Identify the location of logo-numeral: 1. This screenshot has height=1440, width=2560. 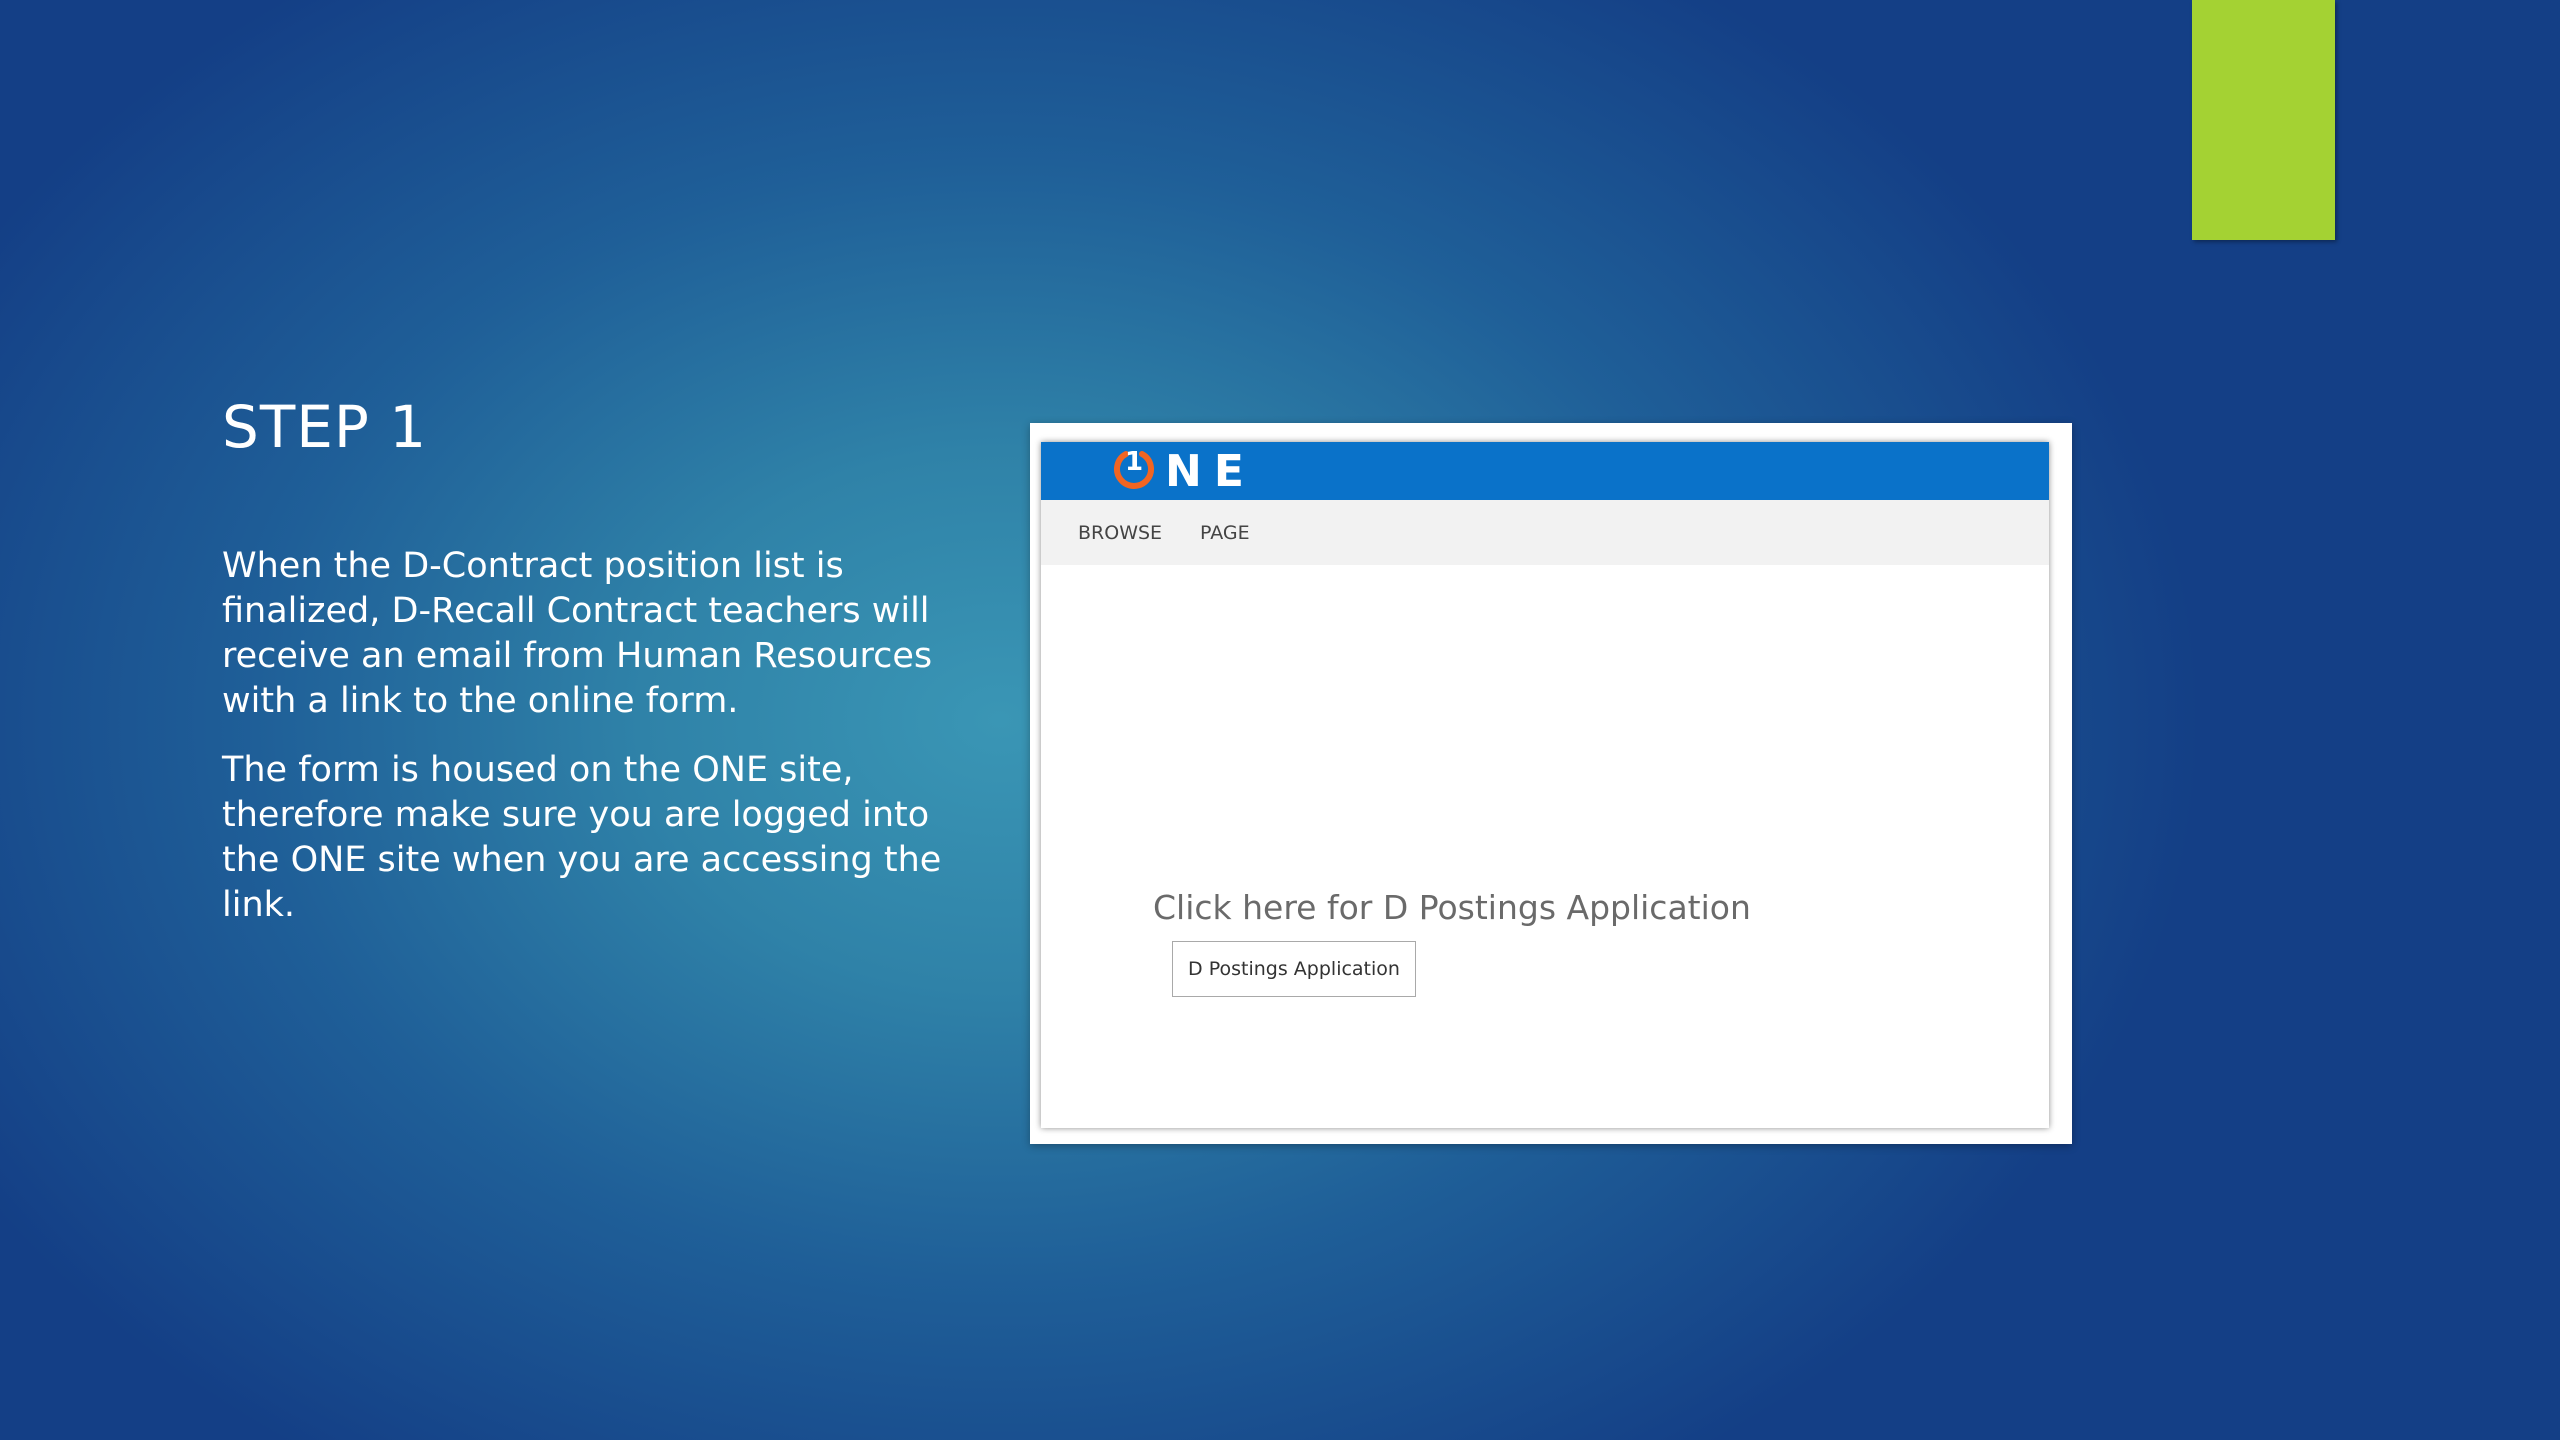
(1134, 462).